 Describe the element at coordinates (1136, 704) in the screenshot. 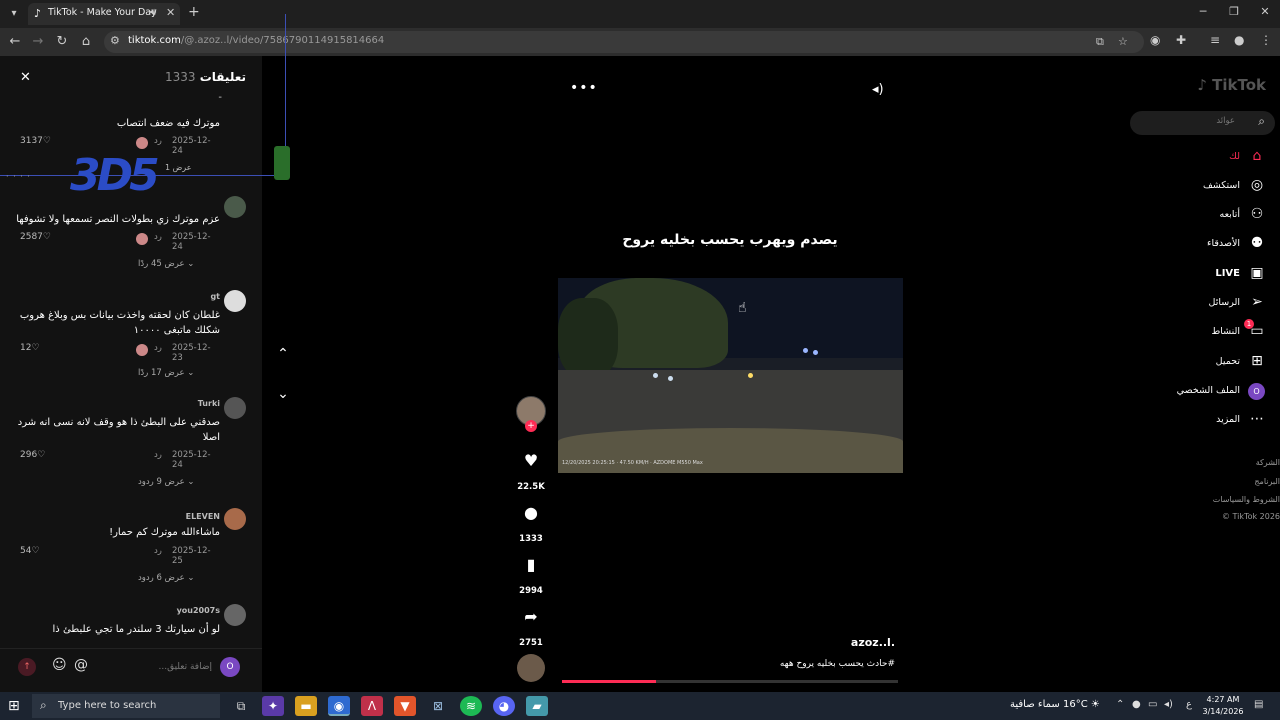

I see `microphone-icon: ●` at that location.